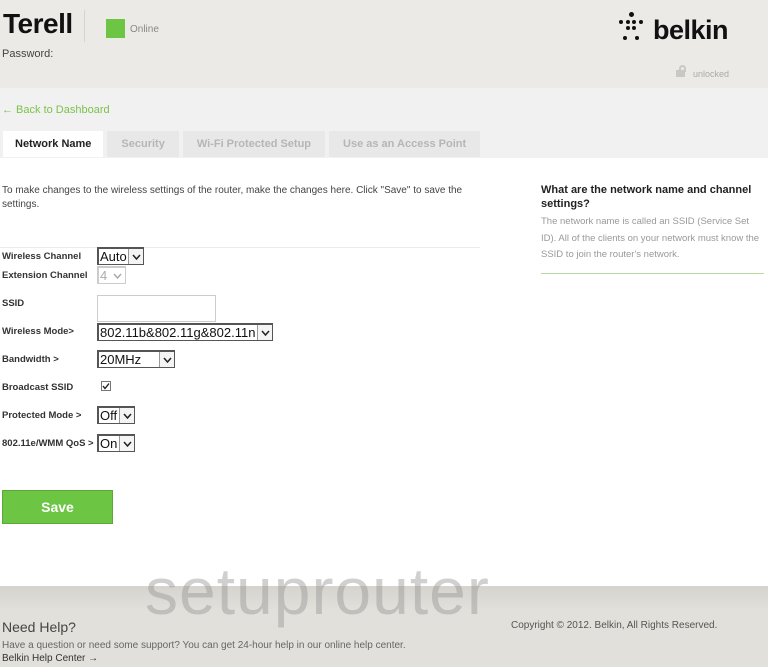 This screenshot has height=667, width=768. I want to click on wireless-channel-select: Auto, so click(120, 256).